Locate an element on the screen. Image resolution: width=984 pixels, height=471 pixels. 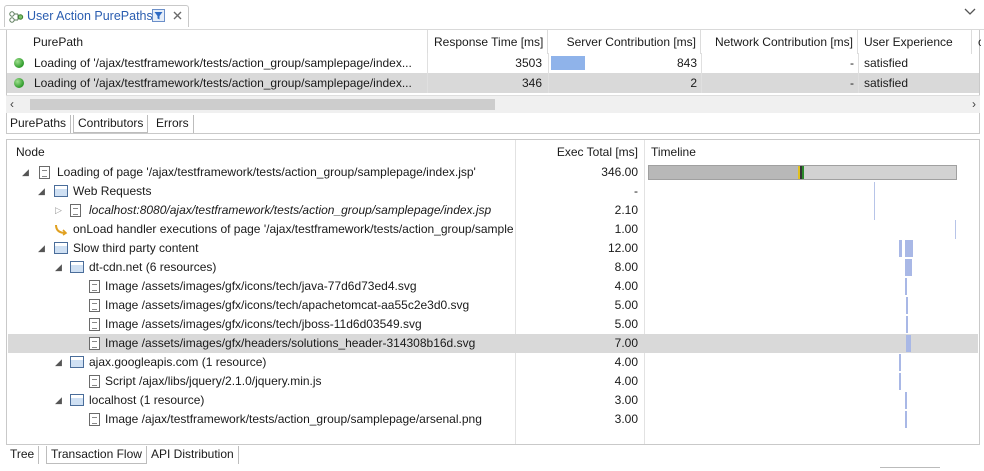
timeline-bar-segment is located at coordinates (723, 172).